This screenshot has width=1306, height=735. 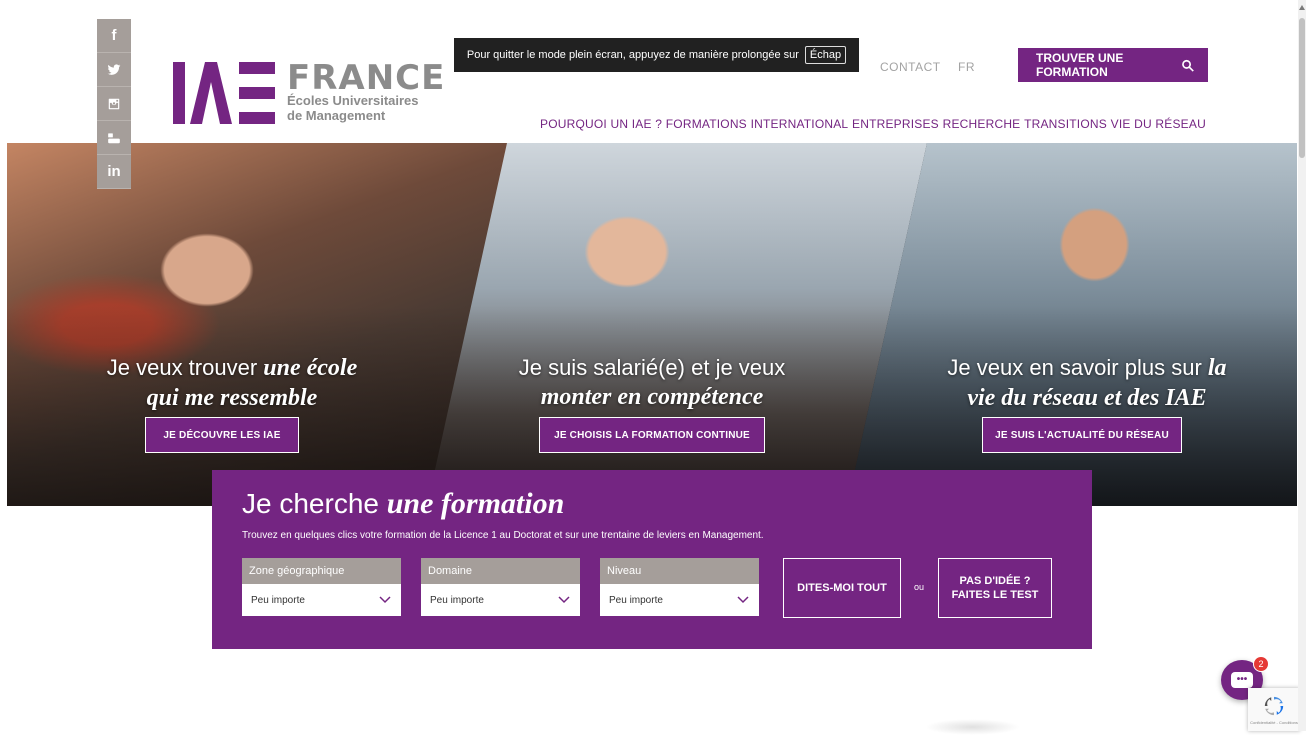 What do you see at coordinates (652, 504) in the screenshot?
I see `search-title: Je cherche une formation` at bounding box center [652, 504].